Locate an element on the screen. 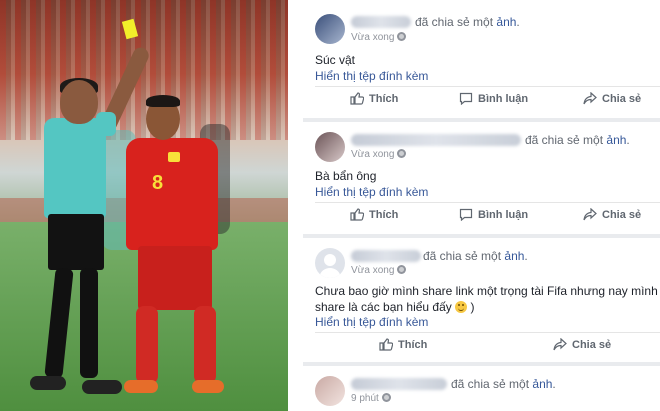  post-timestamp: 9 phút is located at coordinates (371, 398).